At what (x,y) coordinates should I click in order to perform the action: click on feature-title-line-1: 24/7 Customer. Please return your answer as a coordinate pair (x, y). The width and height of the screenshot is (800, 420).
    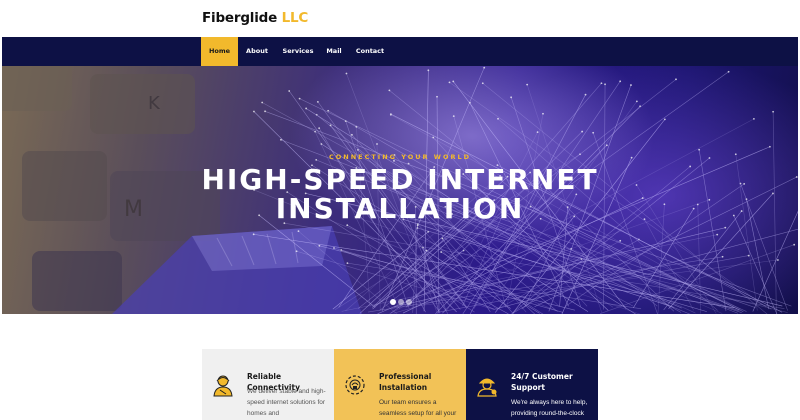
    Looking at the image, I should click on (542, 376).